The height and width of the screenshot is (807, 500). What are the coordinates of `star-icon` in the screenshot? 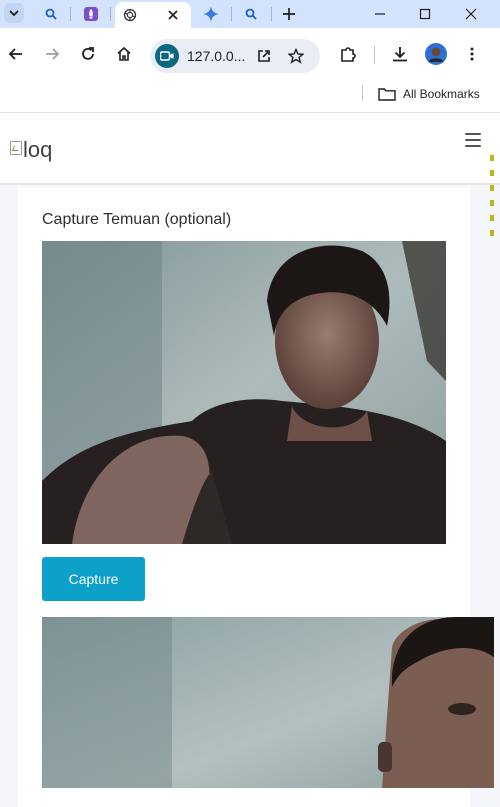 It's located at (296, 56).